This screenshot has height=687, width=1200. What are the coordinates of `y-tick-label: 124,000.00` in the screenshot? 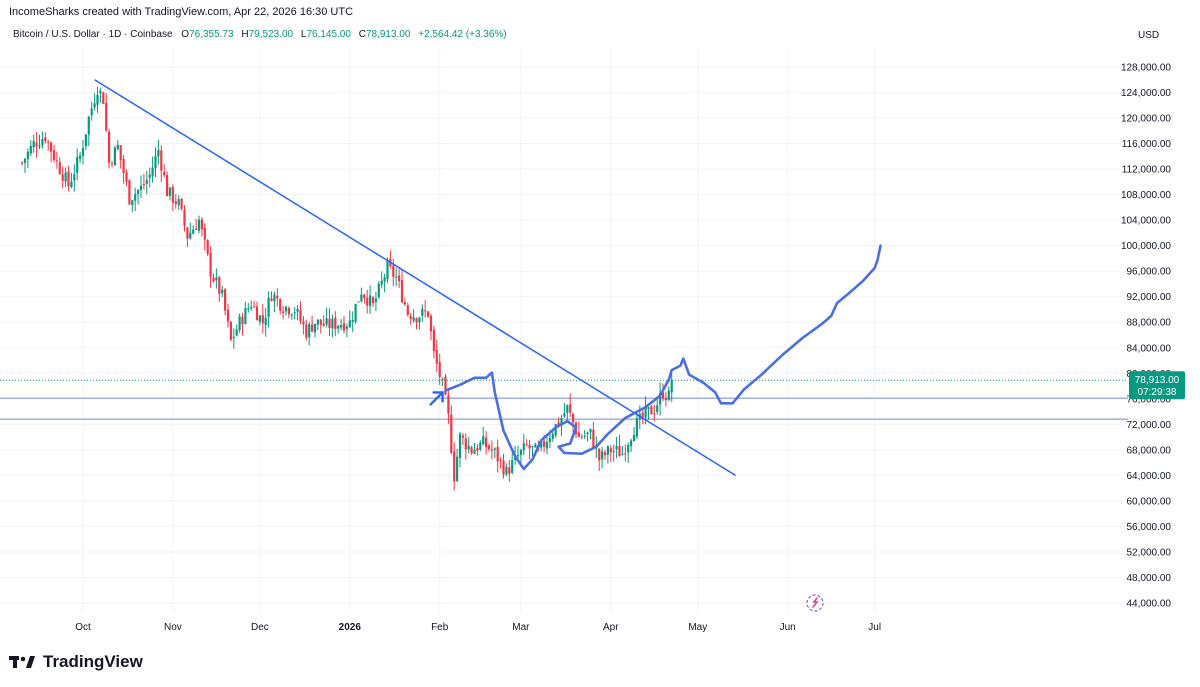 It's located at (1146, 93).